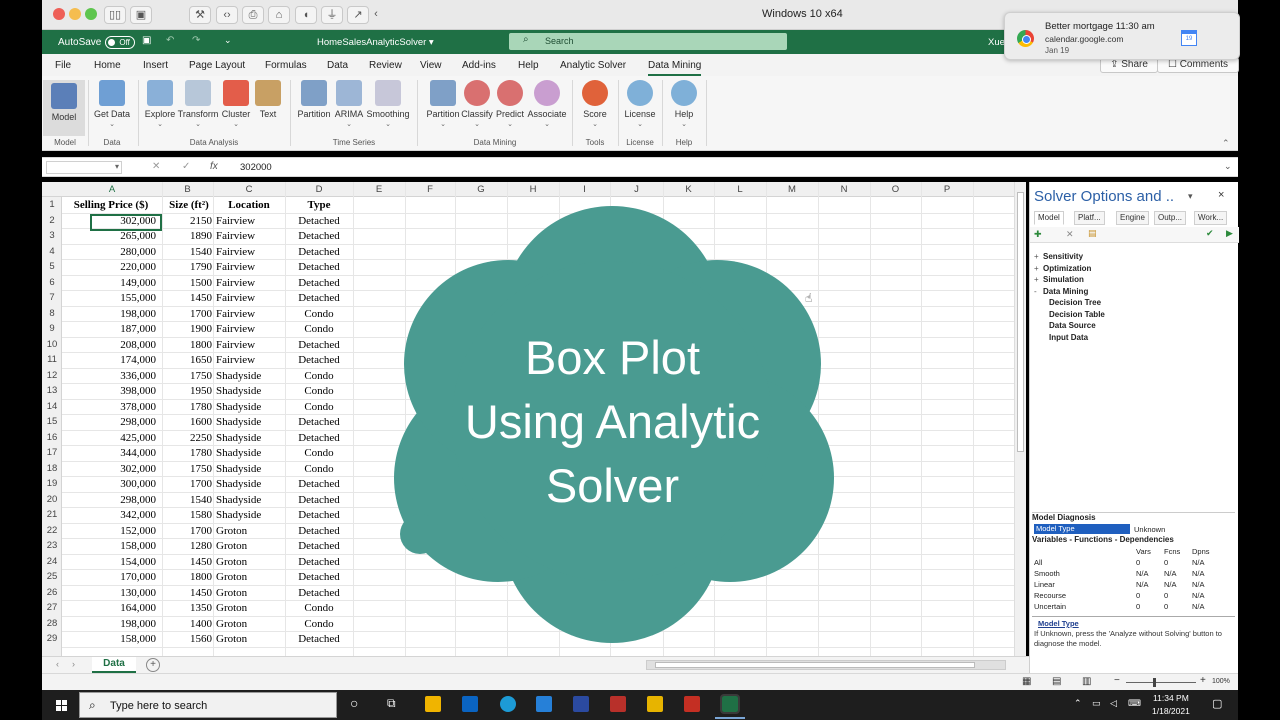  What do you see at coordinates (1134, 293) in the screenshot?
I see `tree-item-data-mining: - Data Mining` at bounding box center [1134, 293].